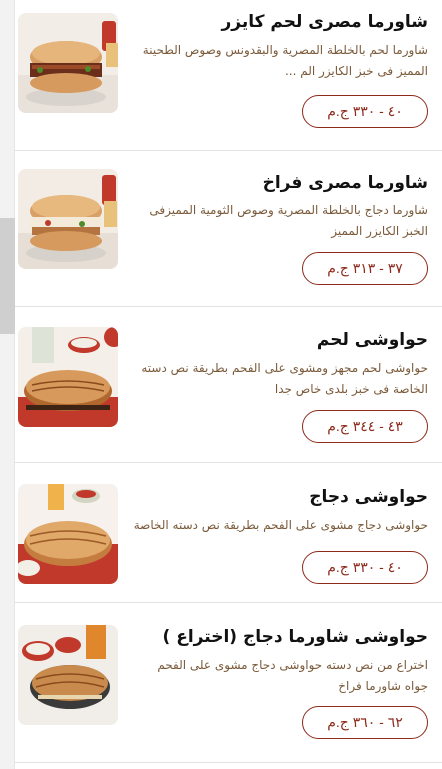 Image resolution: width=442 pixels, height=769 pixels. I want to click on item-title: شاورما مصرى لحم كايزر, so click(324, 22).